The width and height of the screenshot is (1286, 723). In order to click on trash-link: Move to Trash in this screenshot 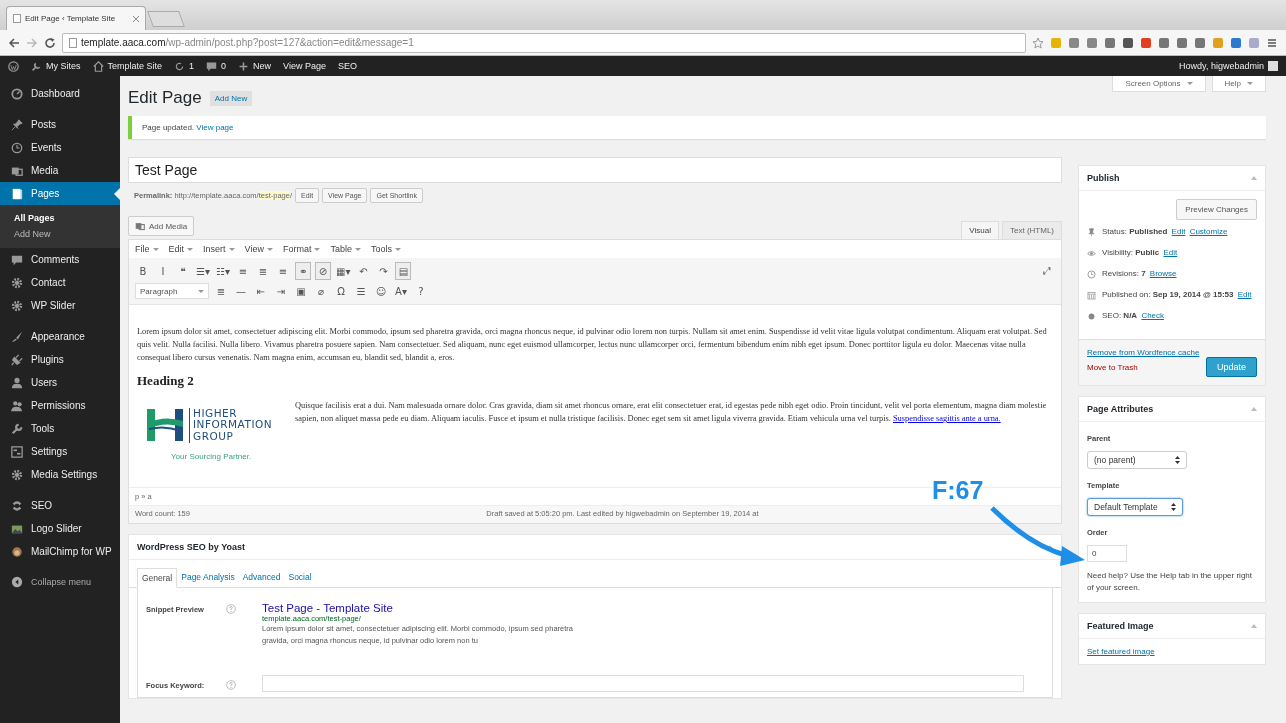, I will do `click(1112, 367)`.